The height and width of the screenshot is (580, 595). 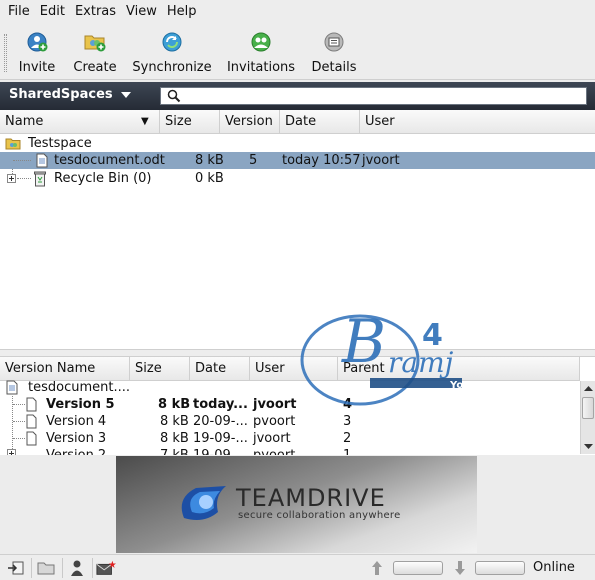 What do you see at coordinates (125, 94) in the screenshot?
I see `dropdown-arrow-icon` at bounding box center [125, 94].